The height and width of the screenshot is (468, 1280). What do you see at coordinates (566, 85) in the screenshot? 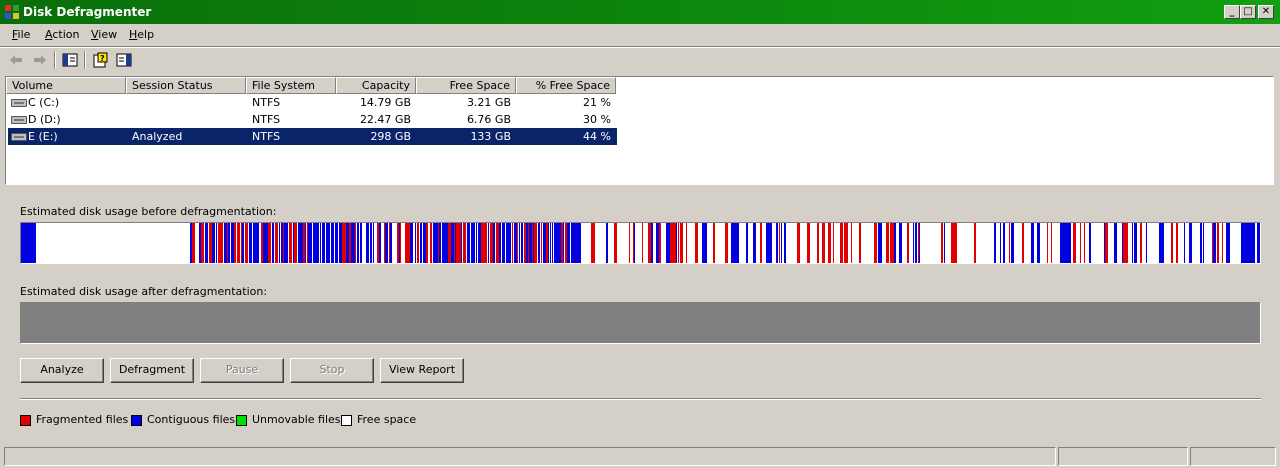
I see `column-percent-free-space: % Free Space` at bounding box center [566, 85].